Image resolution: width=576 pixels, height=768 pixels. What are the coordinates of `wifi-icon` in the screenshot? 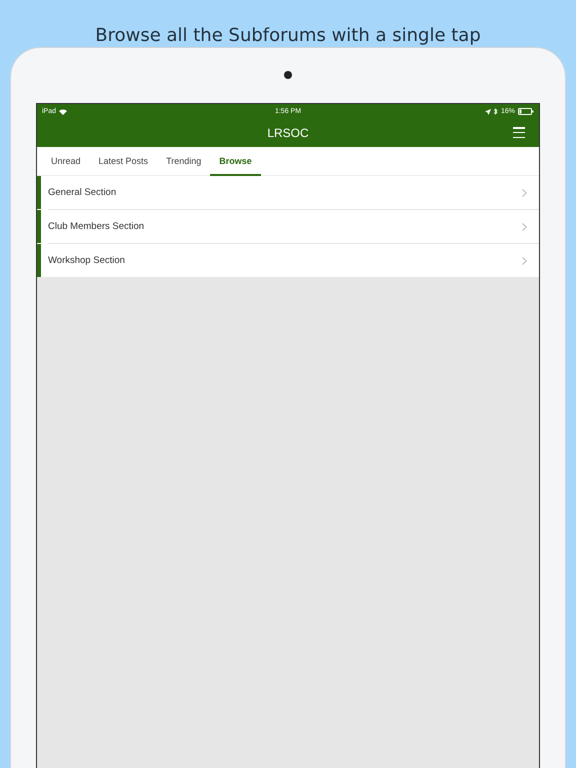 It's located at (63, 111).